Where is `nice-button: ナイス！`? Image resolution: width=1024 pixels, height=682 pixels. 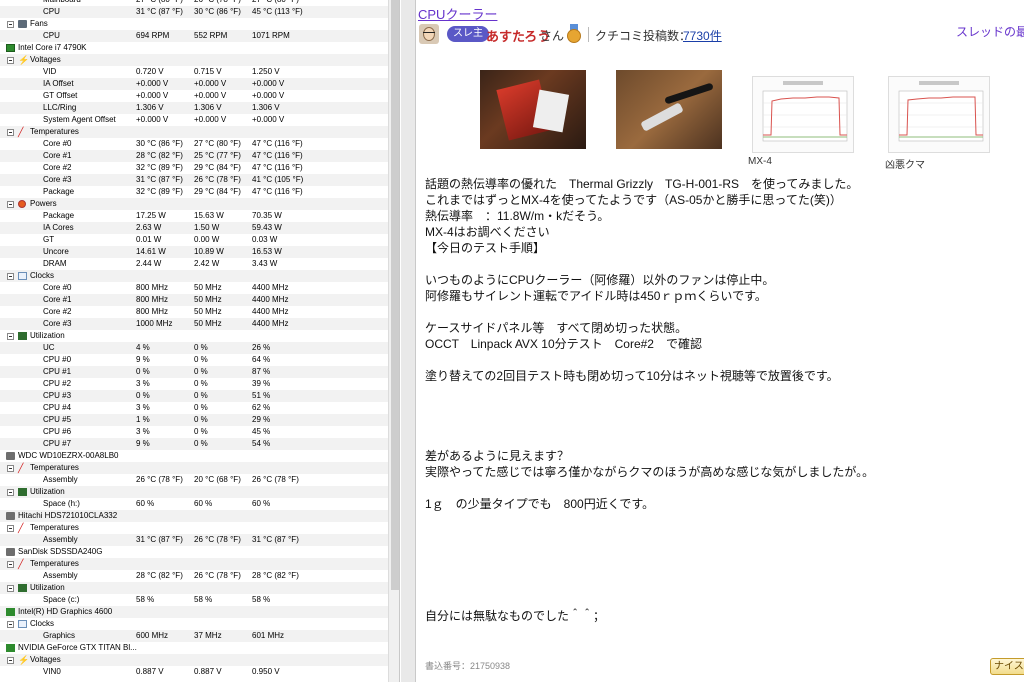
nice-button: ナイス！ is located at coordinates (1007, 666).